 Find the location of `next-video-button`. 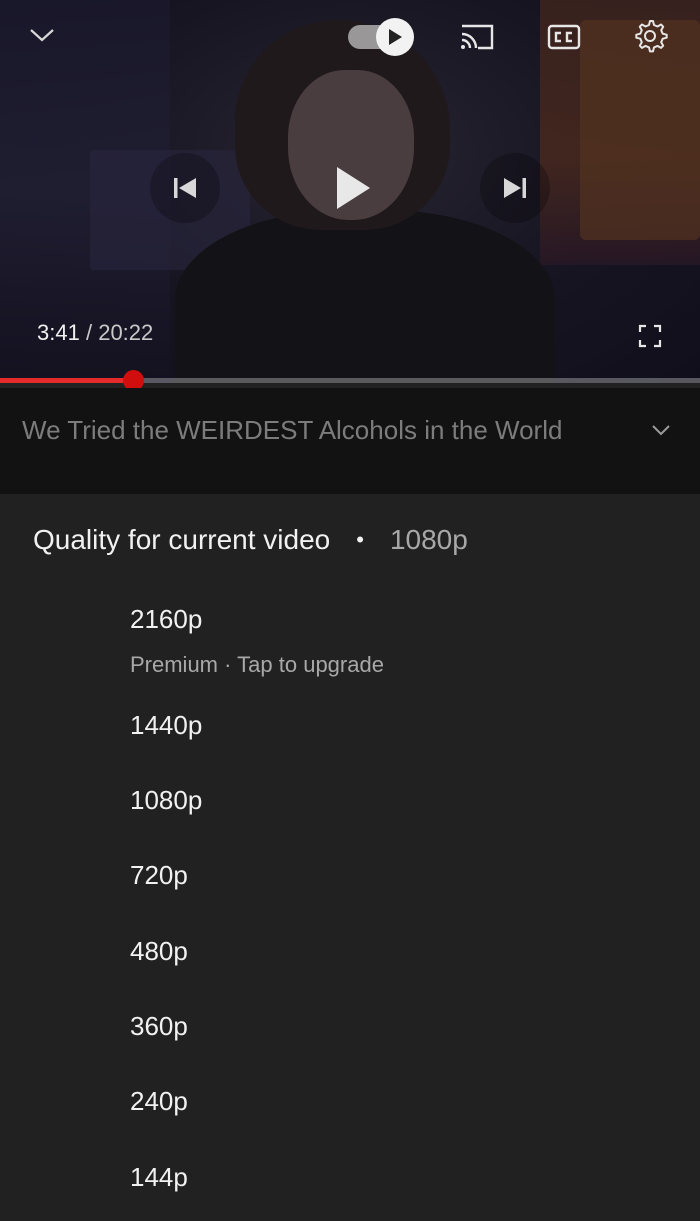

next-video-button is located at coordinates (515, 188).